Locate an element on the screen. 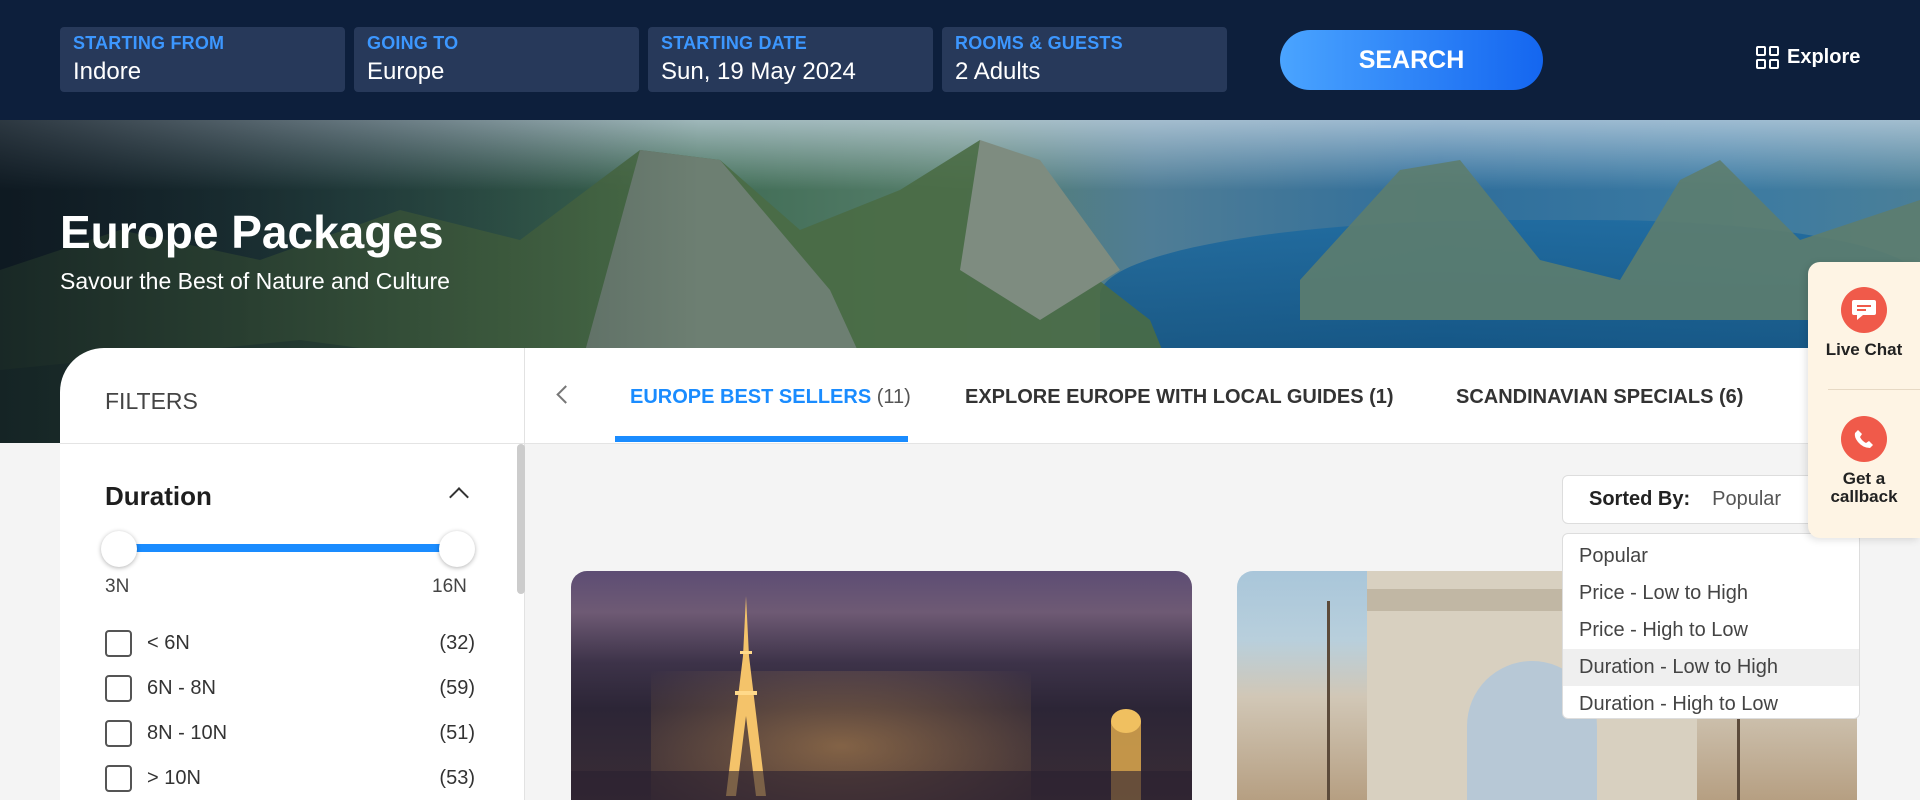  tab-explore-europe-local-guides: EXPLORE EUROPE WITH LOCAL GUIDES (1) is located at coordinates (1179, 397).